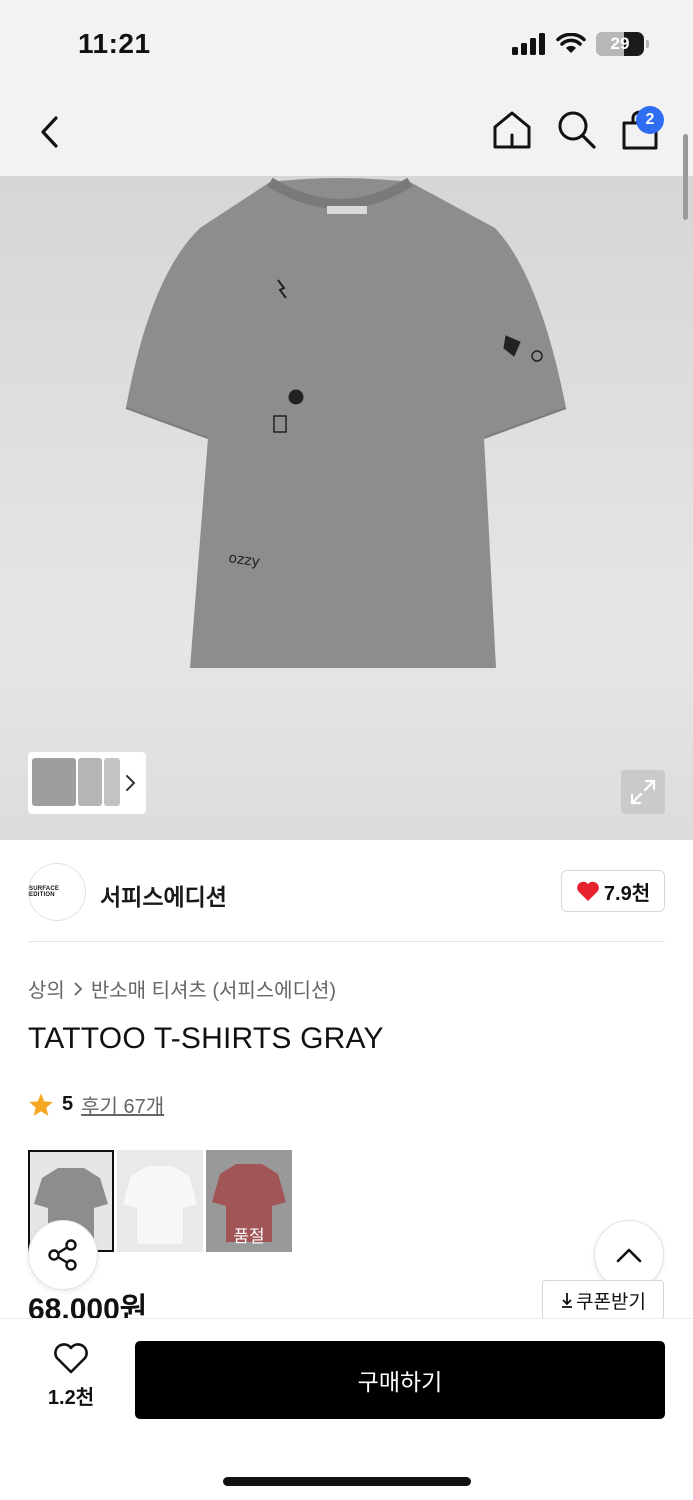  Describe the element at coordinates (114, 43) in the screenshot. I see `status-time: 11:21` at that location.